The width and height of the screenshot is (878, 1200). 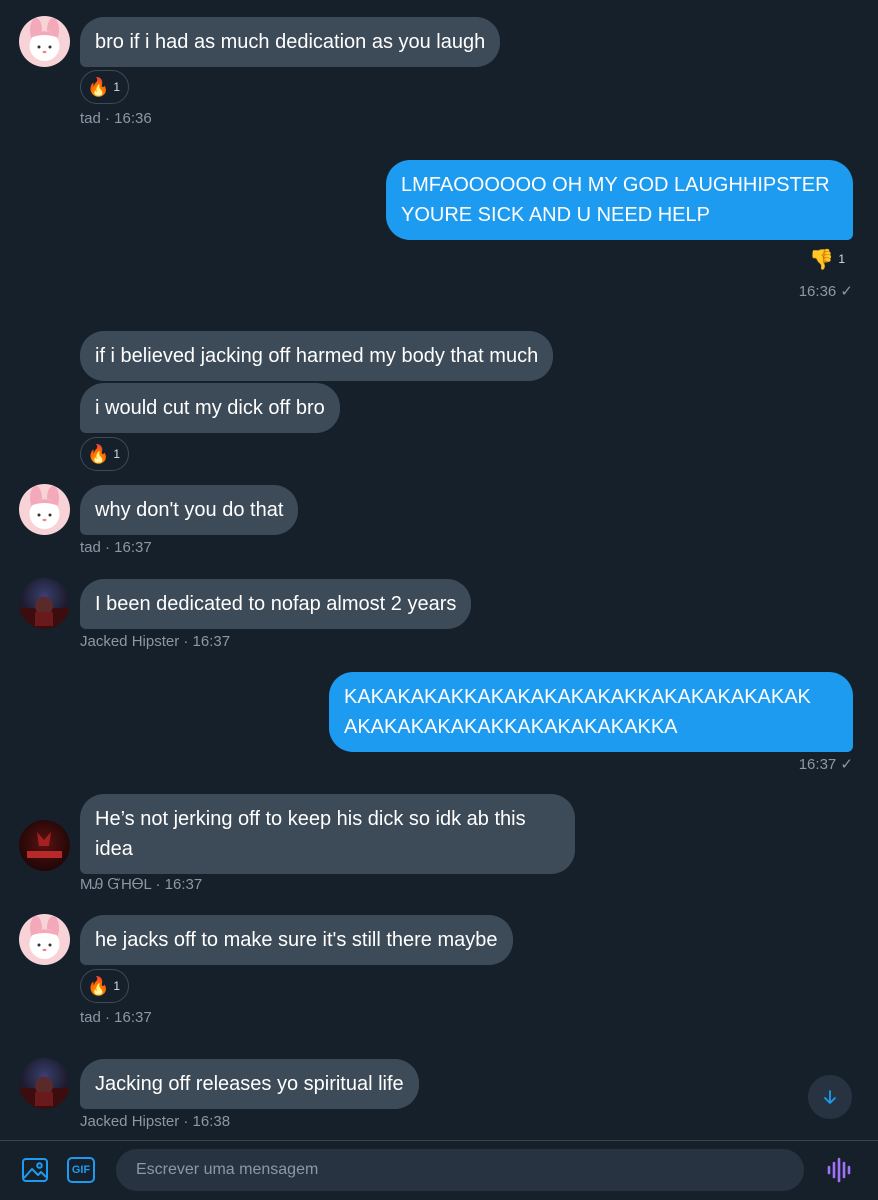 I want to click on scroll-to-bottom-button, so click(x=830, y=1097).